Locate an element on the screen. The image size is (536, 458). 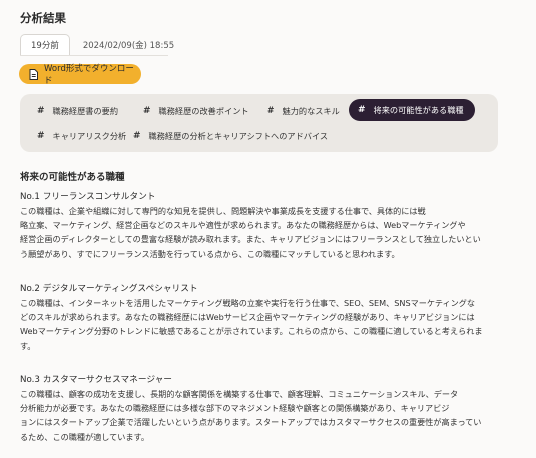
tab-improvements: # 職務経歴の改善ポイント is located at coordinates (196, 110).